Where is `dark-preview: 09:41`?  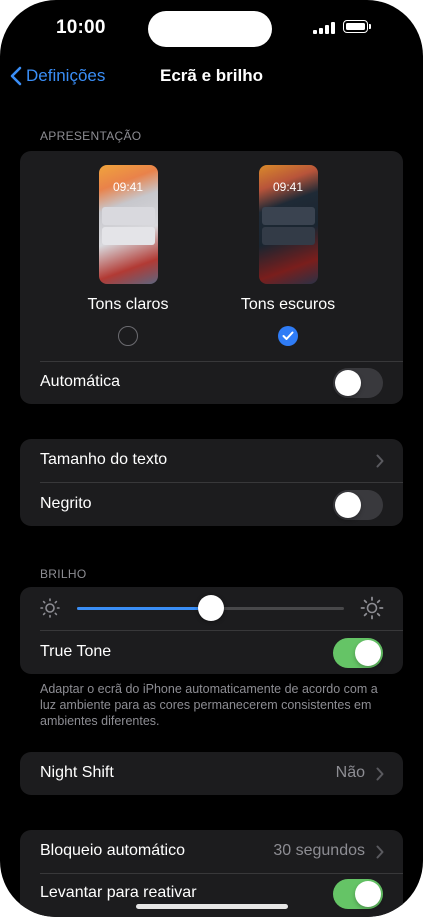
dark-preview: 09:41 is located at coordinates (288, 224).